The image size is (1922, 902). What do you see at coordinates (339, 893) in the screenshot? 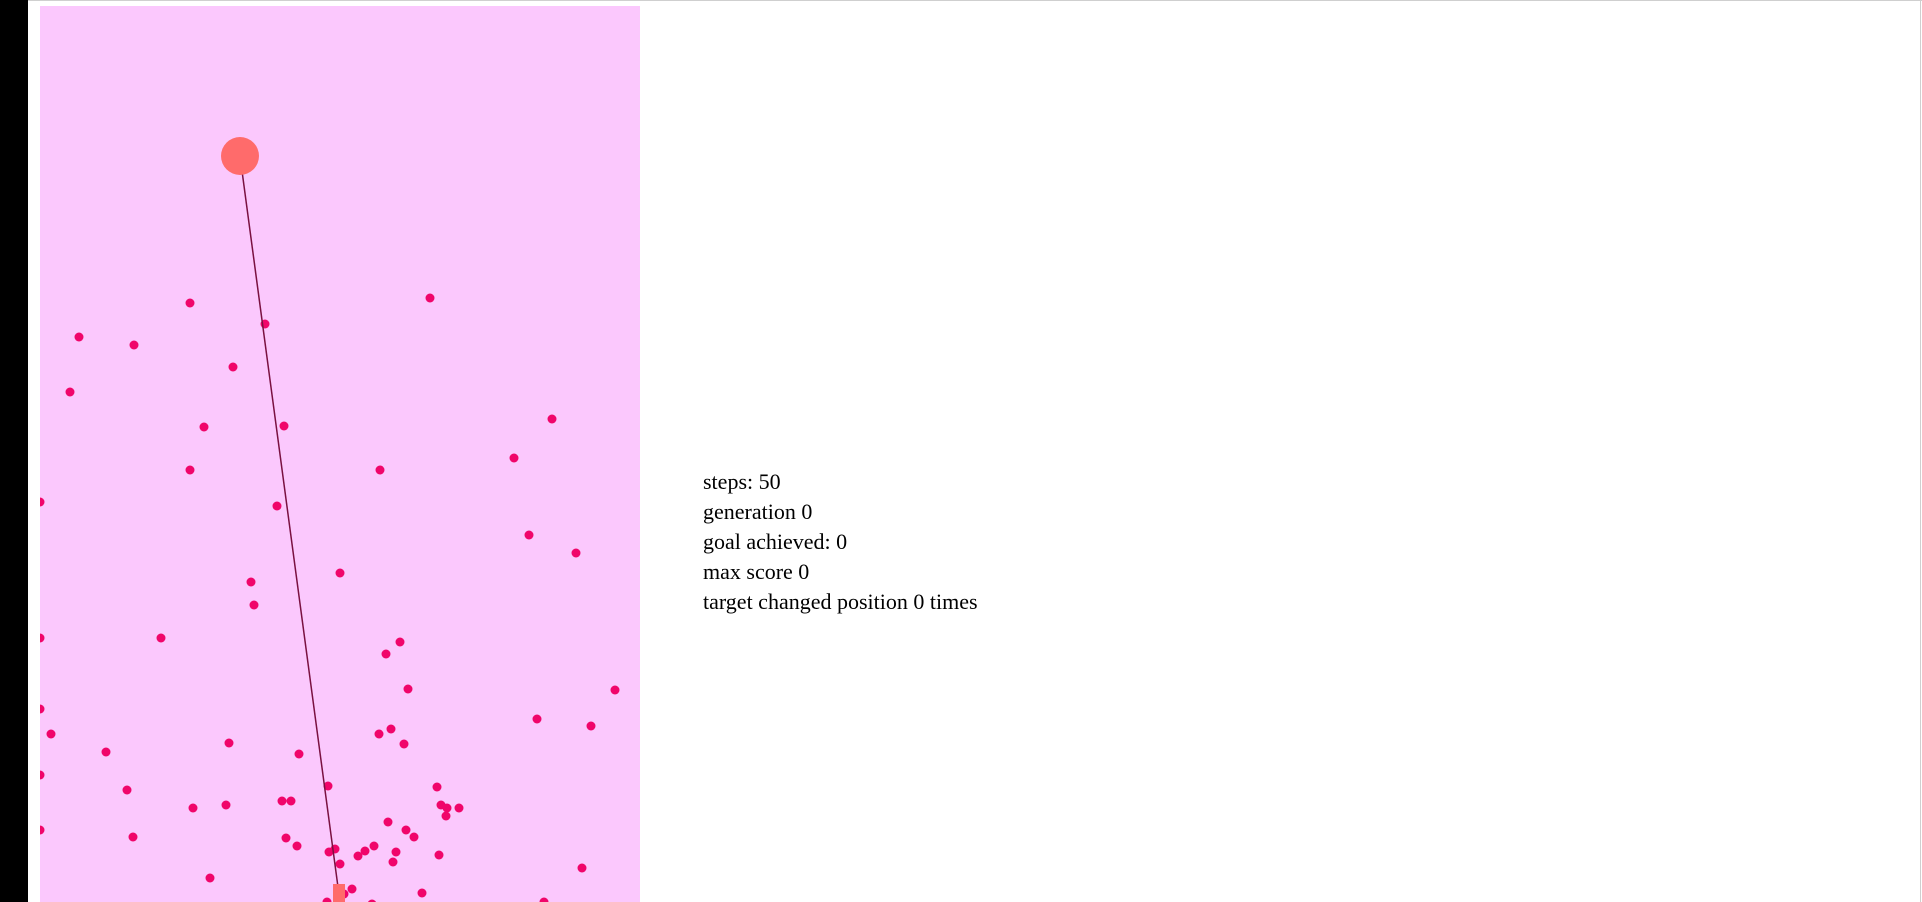
I see `start-marker-icon` at bounding box center [339, 893].